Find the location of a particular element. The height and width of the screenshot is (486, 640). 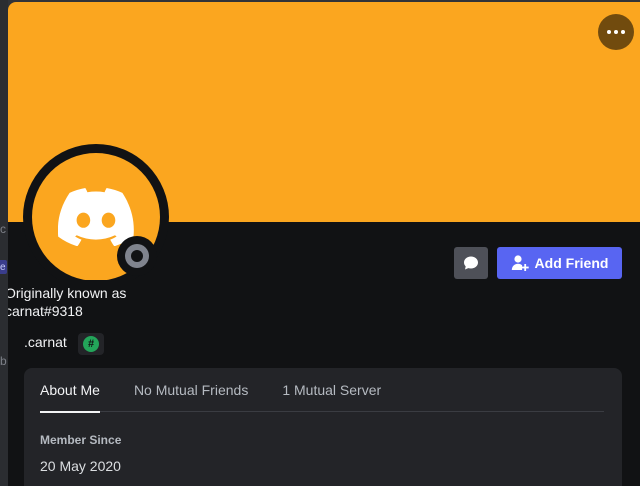

offline-status-icon is located at coordinates (137, 256).